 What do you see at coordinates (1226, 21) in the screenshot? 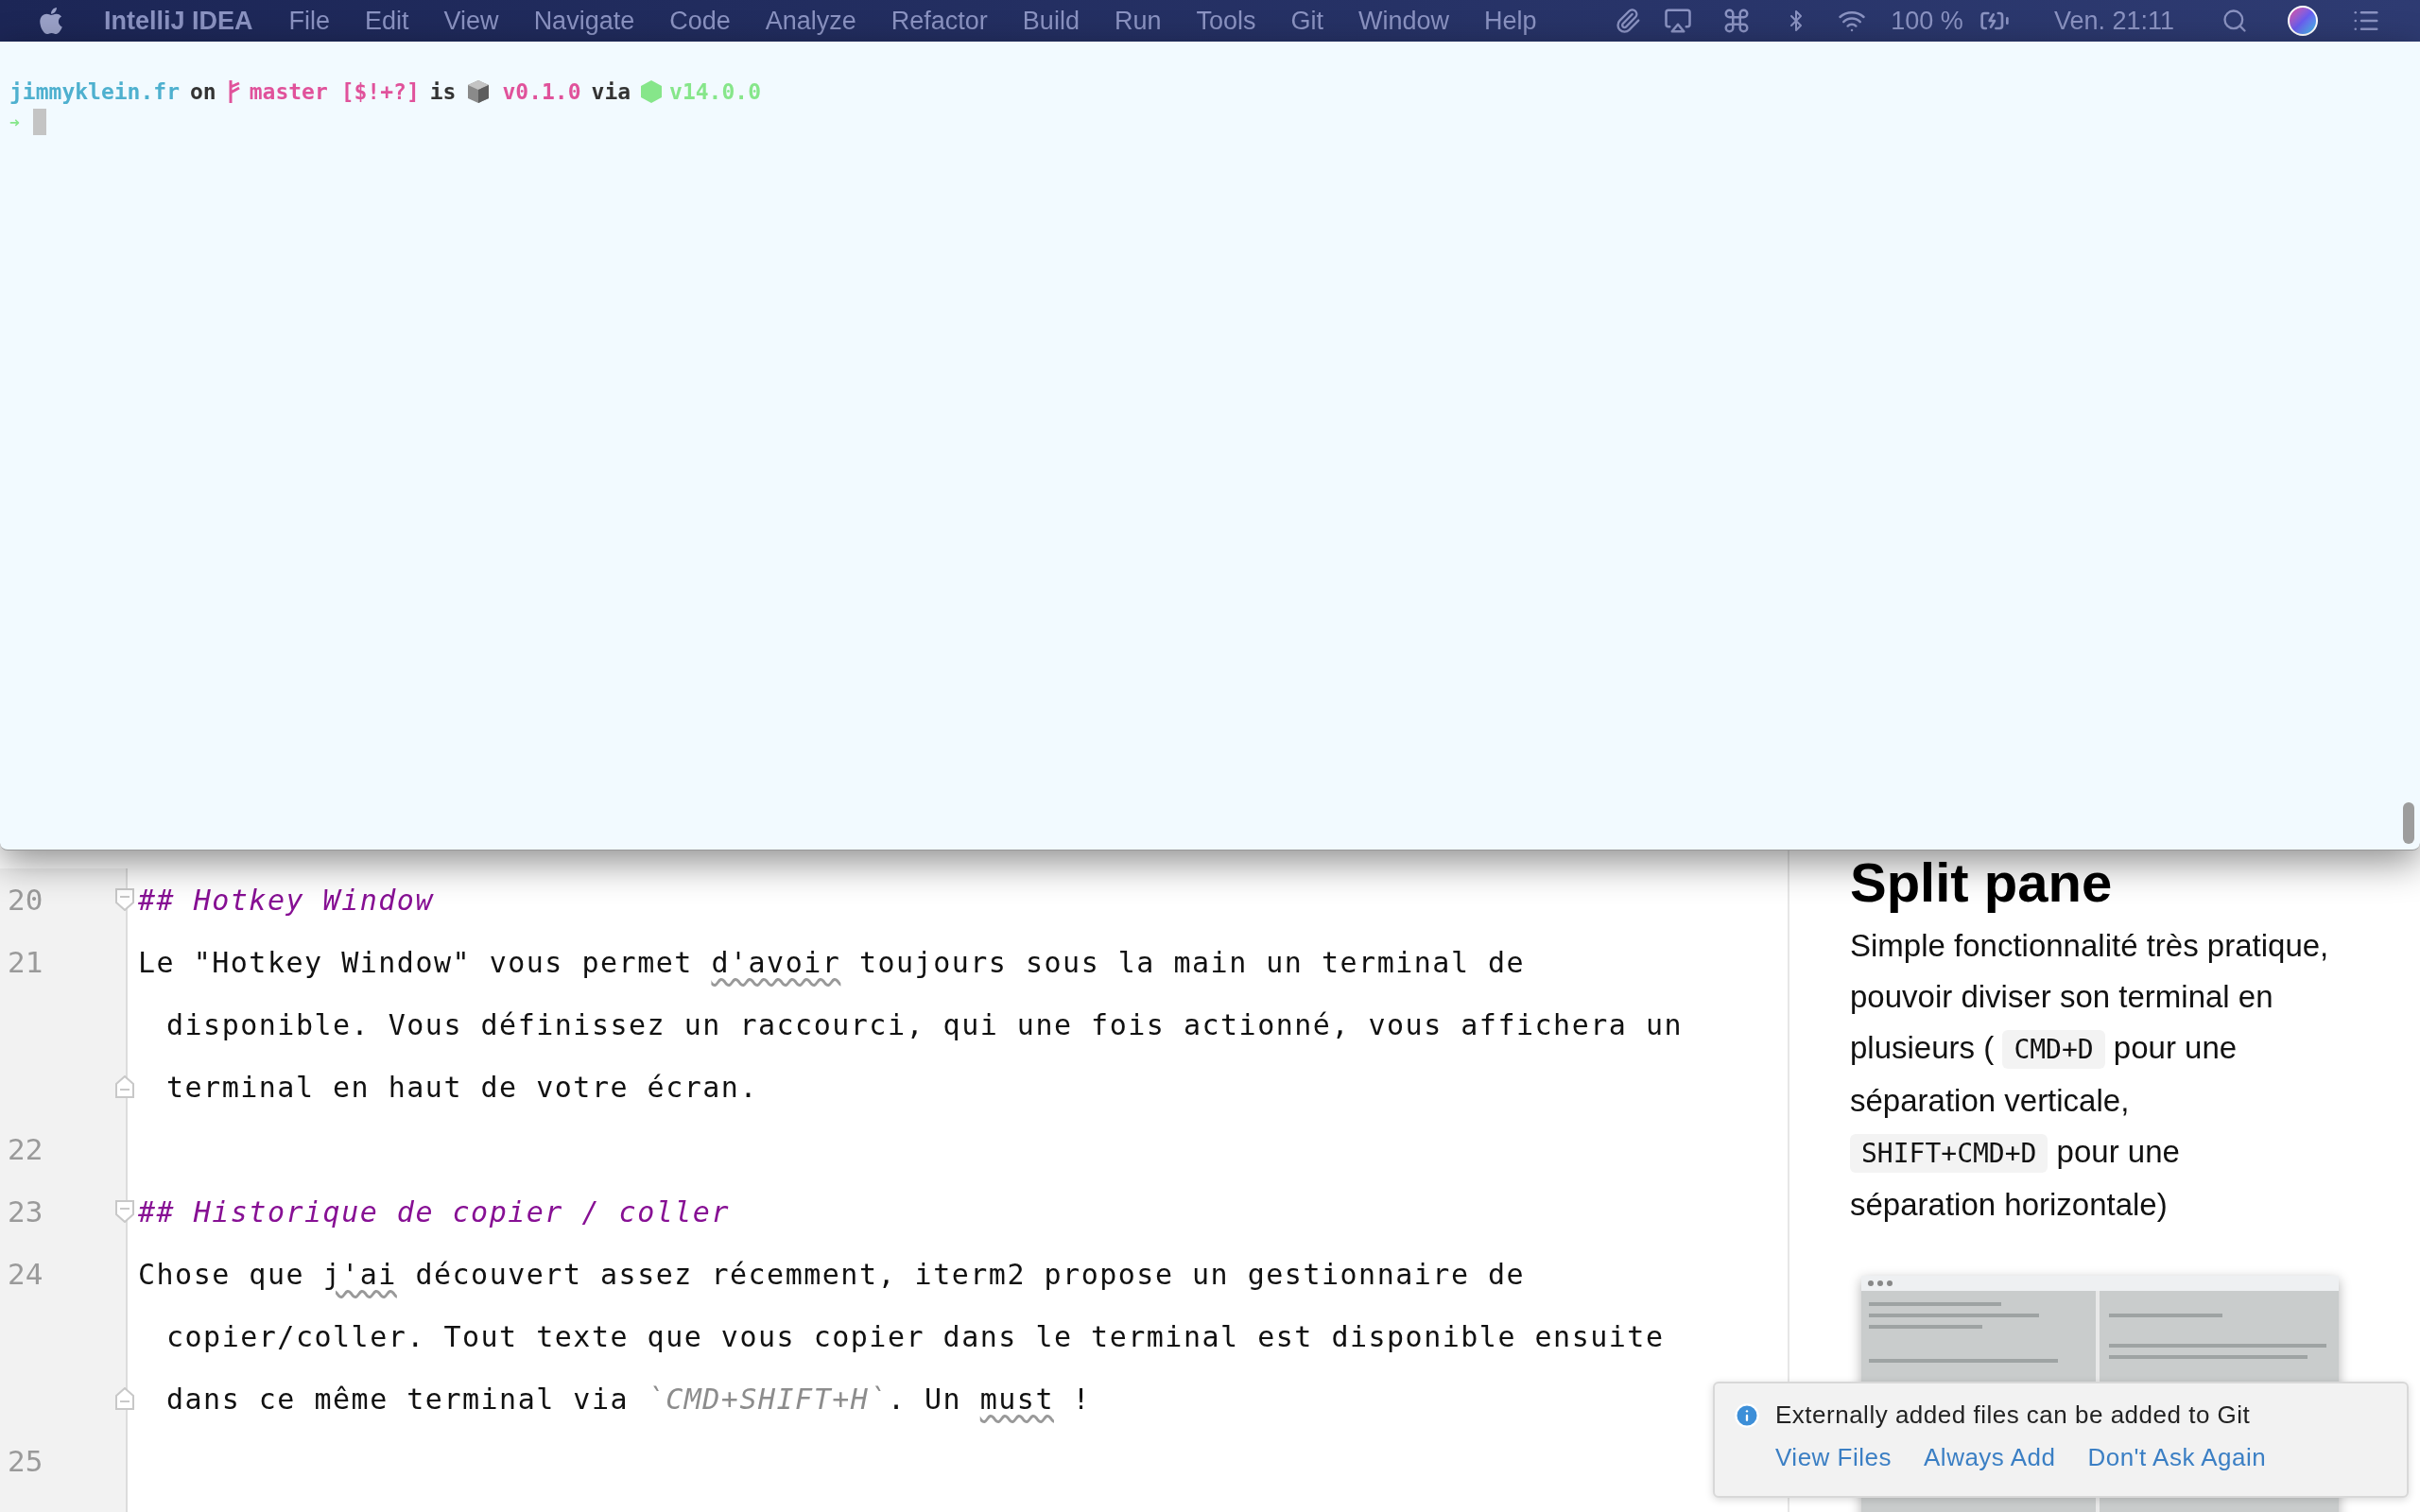
I see `menu-item: Tools` at bounding box center [1226, 21].